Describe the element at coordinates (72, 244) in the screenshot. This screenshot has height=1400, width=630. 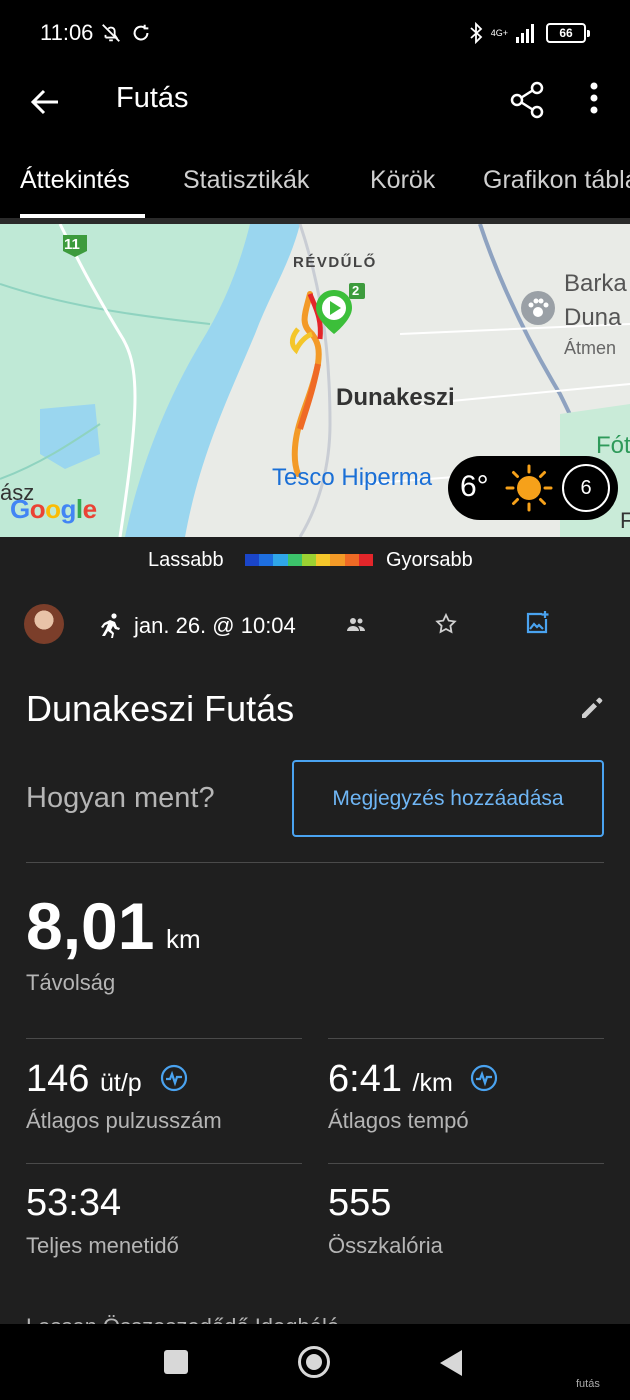
I see `road-label-11: 11` at that location.